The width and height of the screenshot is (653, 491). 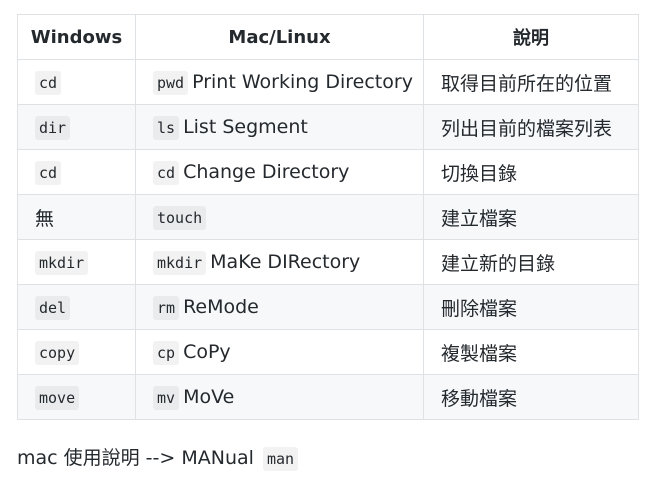 What do you see at coordinates (57, 353) in the screenshot?
I see `windows-command: copy` at bounding box center [57, 353].